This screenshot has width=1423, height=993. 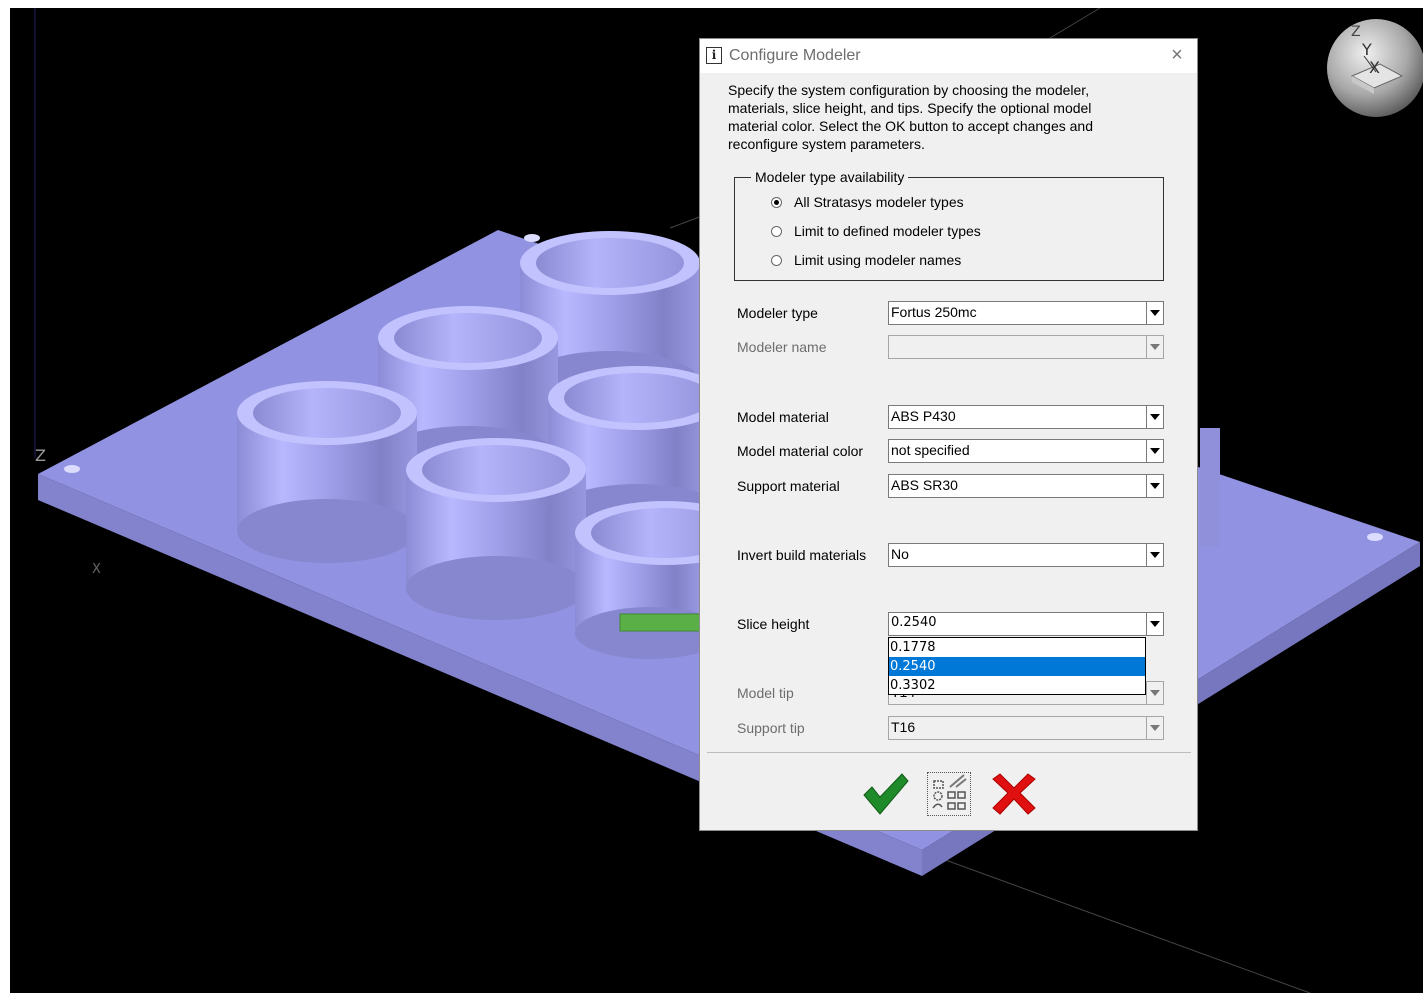 I want to click on invert-build-value: No, so click(x=900, y=554).